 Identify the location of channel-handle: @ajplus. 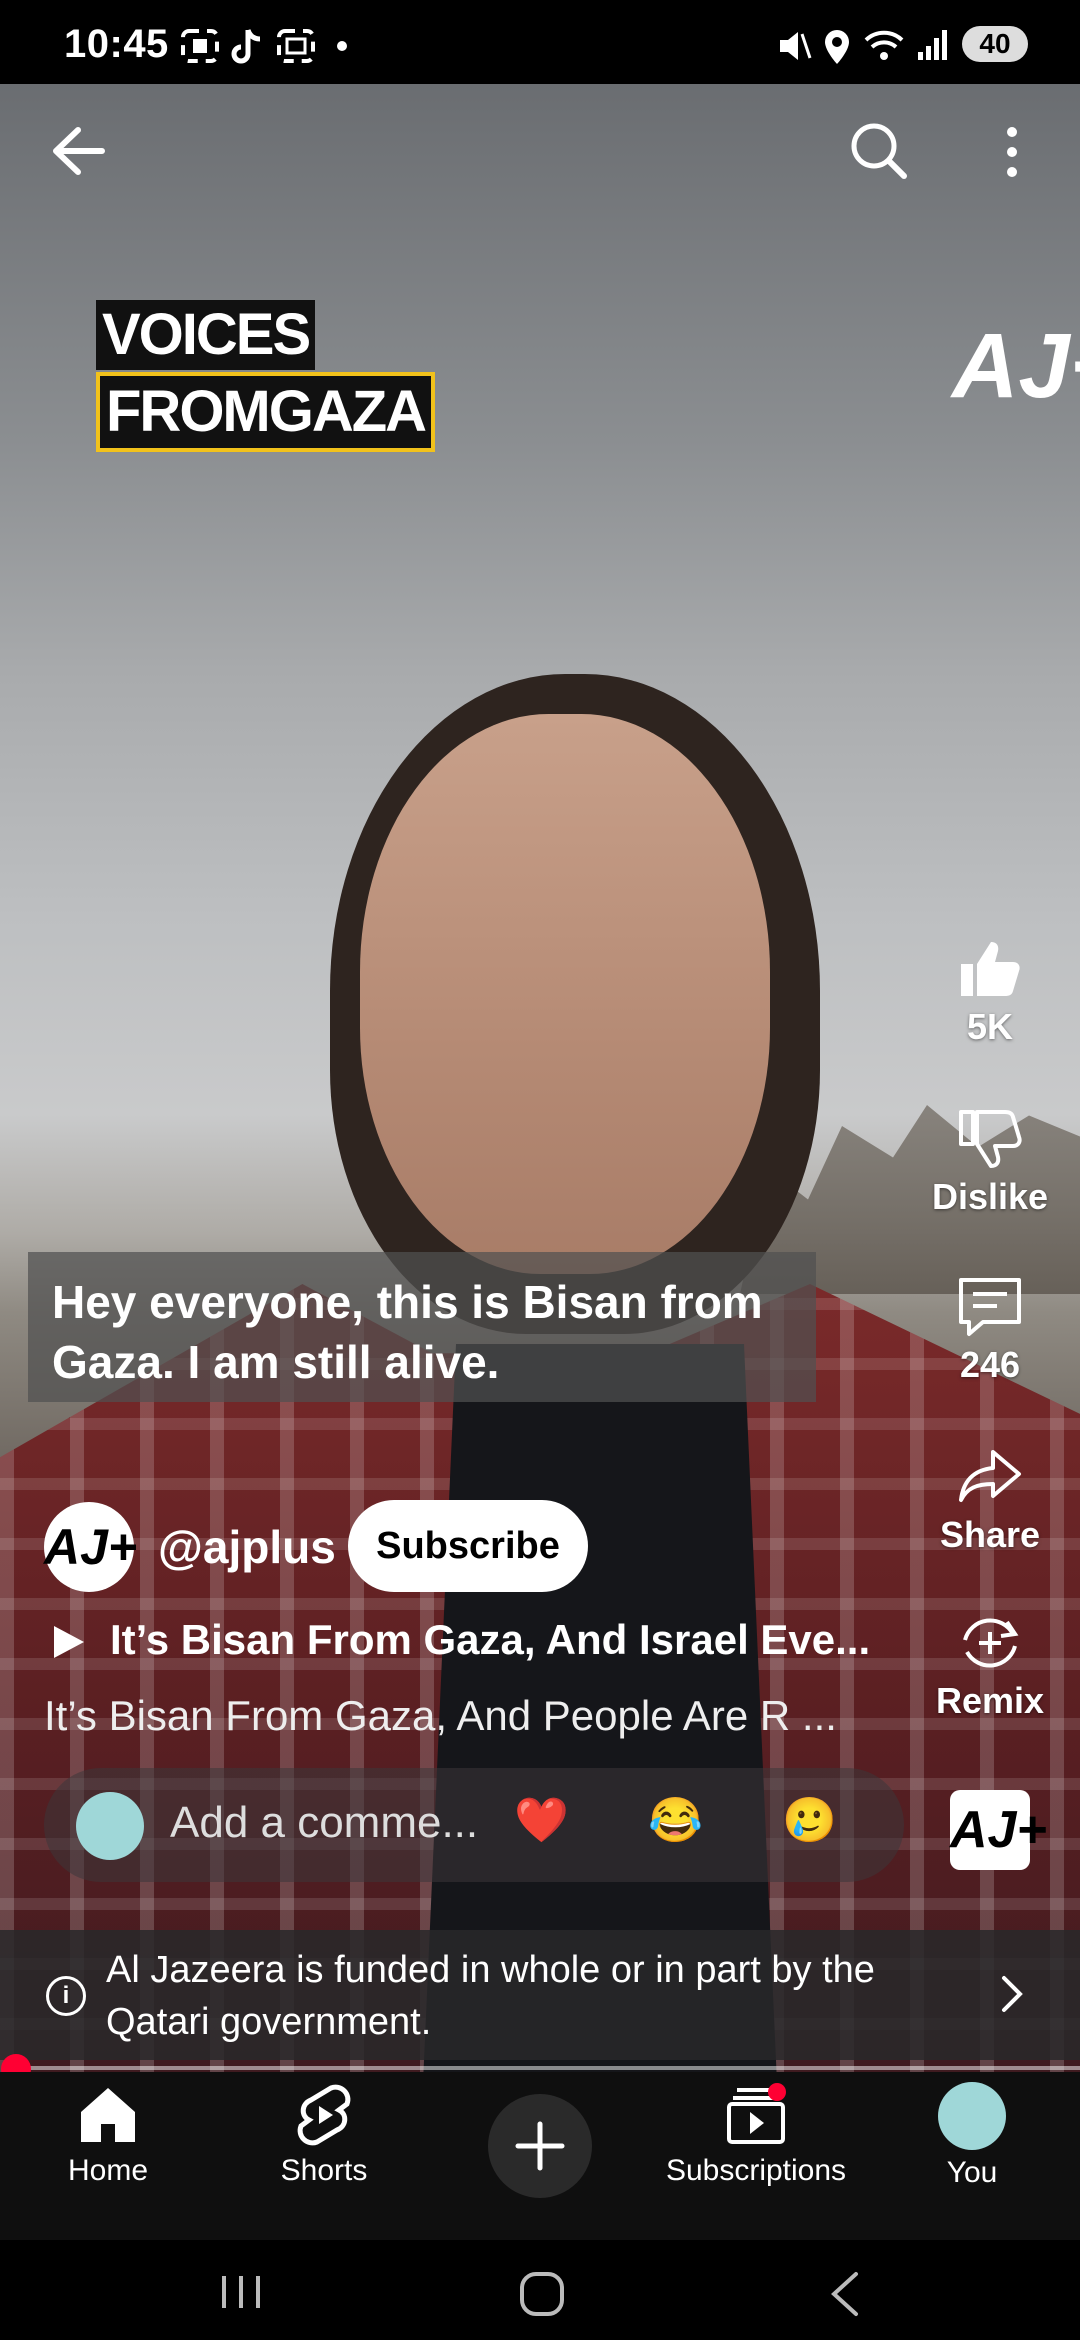
(247, 1547).